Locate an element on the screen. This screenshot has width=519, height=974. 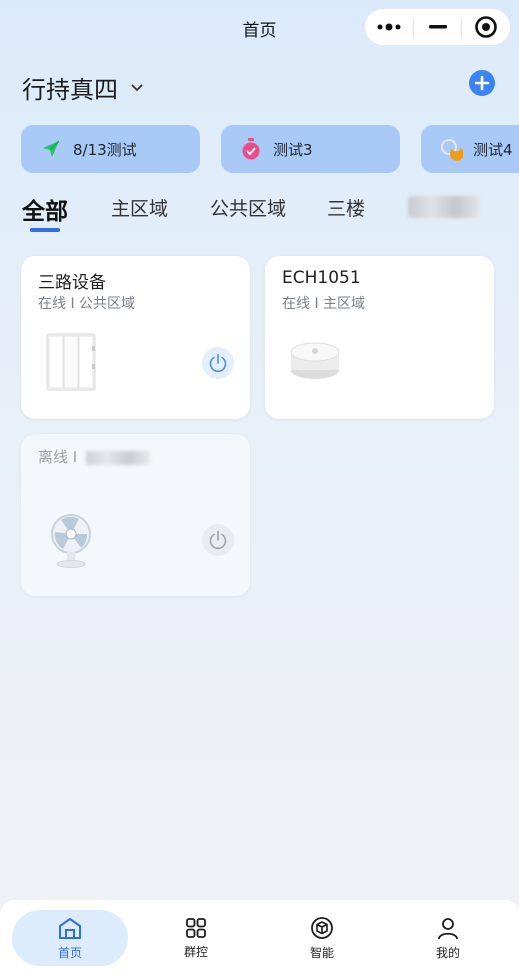
target-icon is located at coordinates (486, 27).